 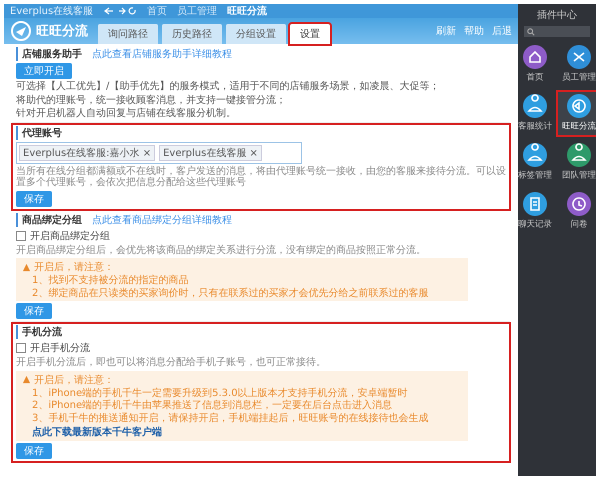 What do you see at coordinates (39, 332) in the screenshot?
I see `section-title: 手机分流` at bounding box center [39, 332].